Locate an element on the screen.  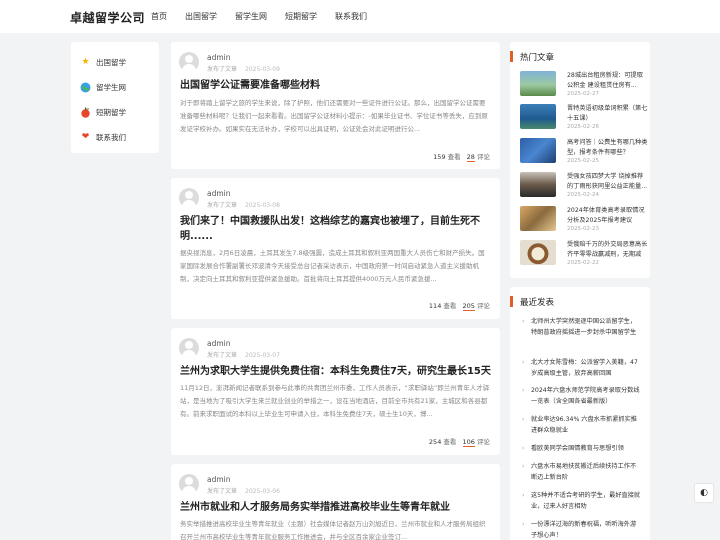
latest-post-title: 北师州大学突然驱逐中国公派留学生，特朗普政府摇摇进一步封杀中国留学生 is located at coordinates (582, 327).